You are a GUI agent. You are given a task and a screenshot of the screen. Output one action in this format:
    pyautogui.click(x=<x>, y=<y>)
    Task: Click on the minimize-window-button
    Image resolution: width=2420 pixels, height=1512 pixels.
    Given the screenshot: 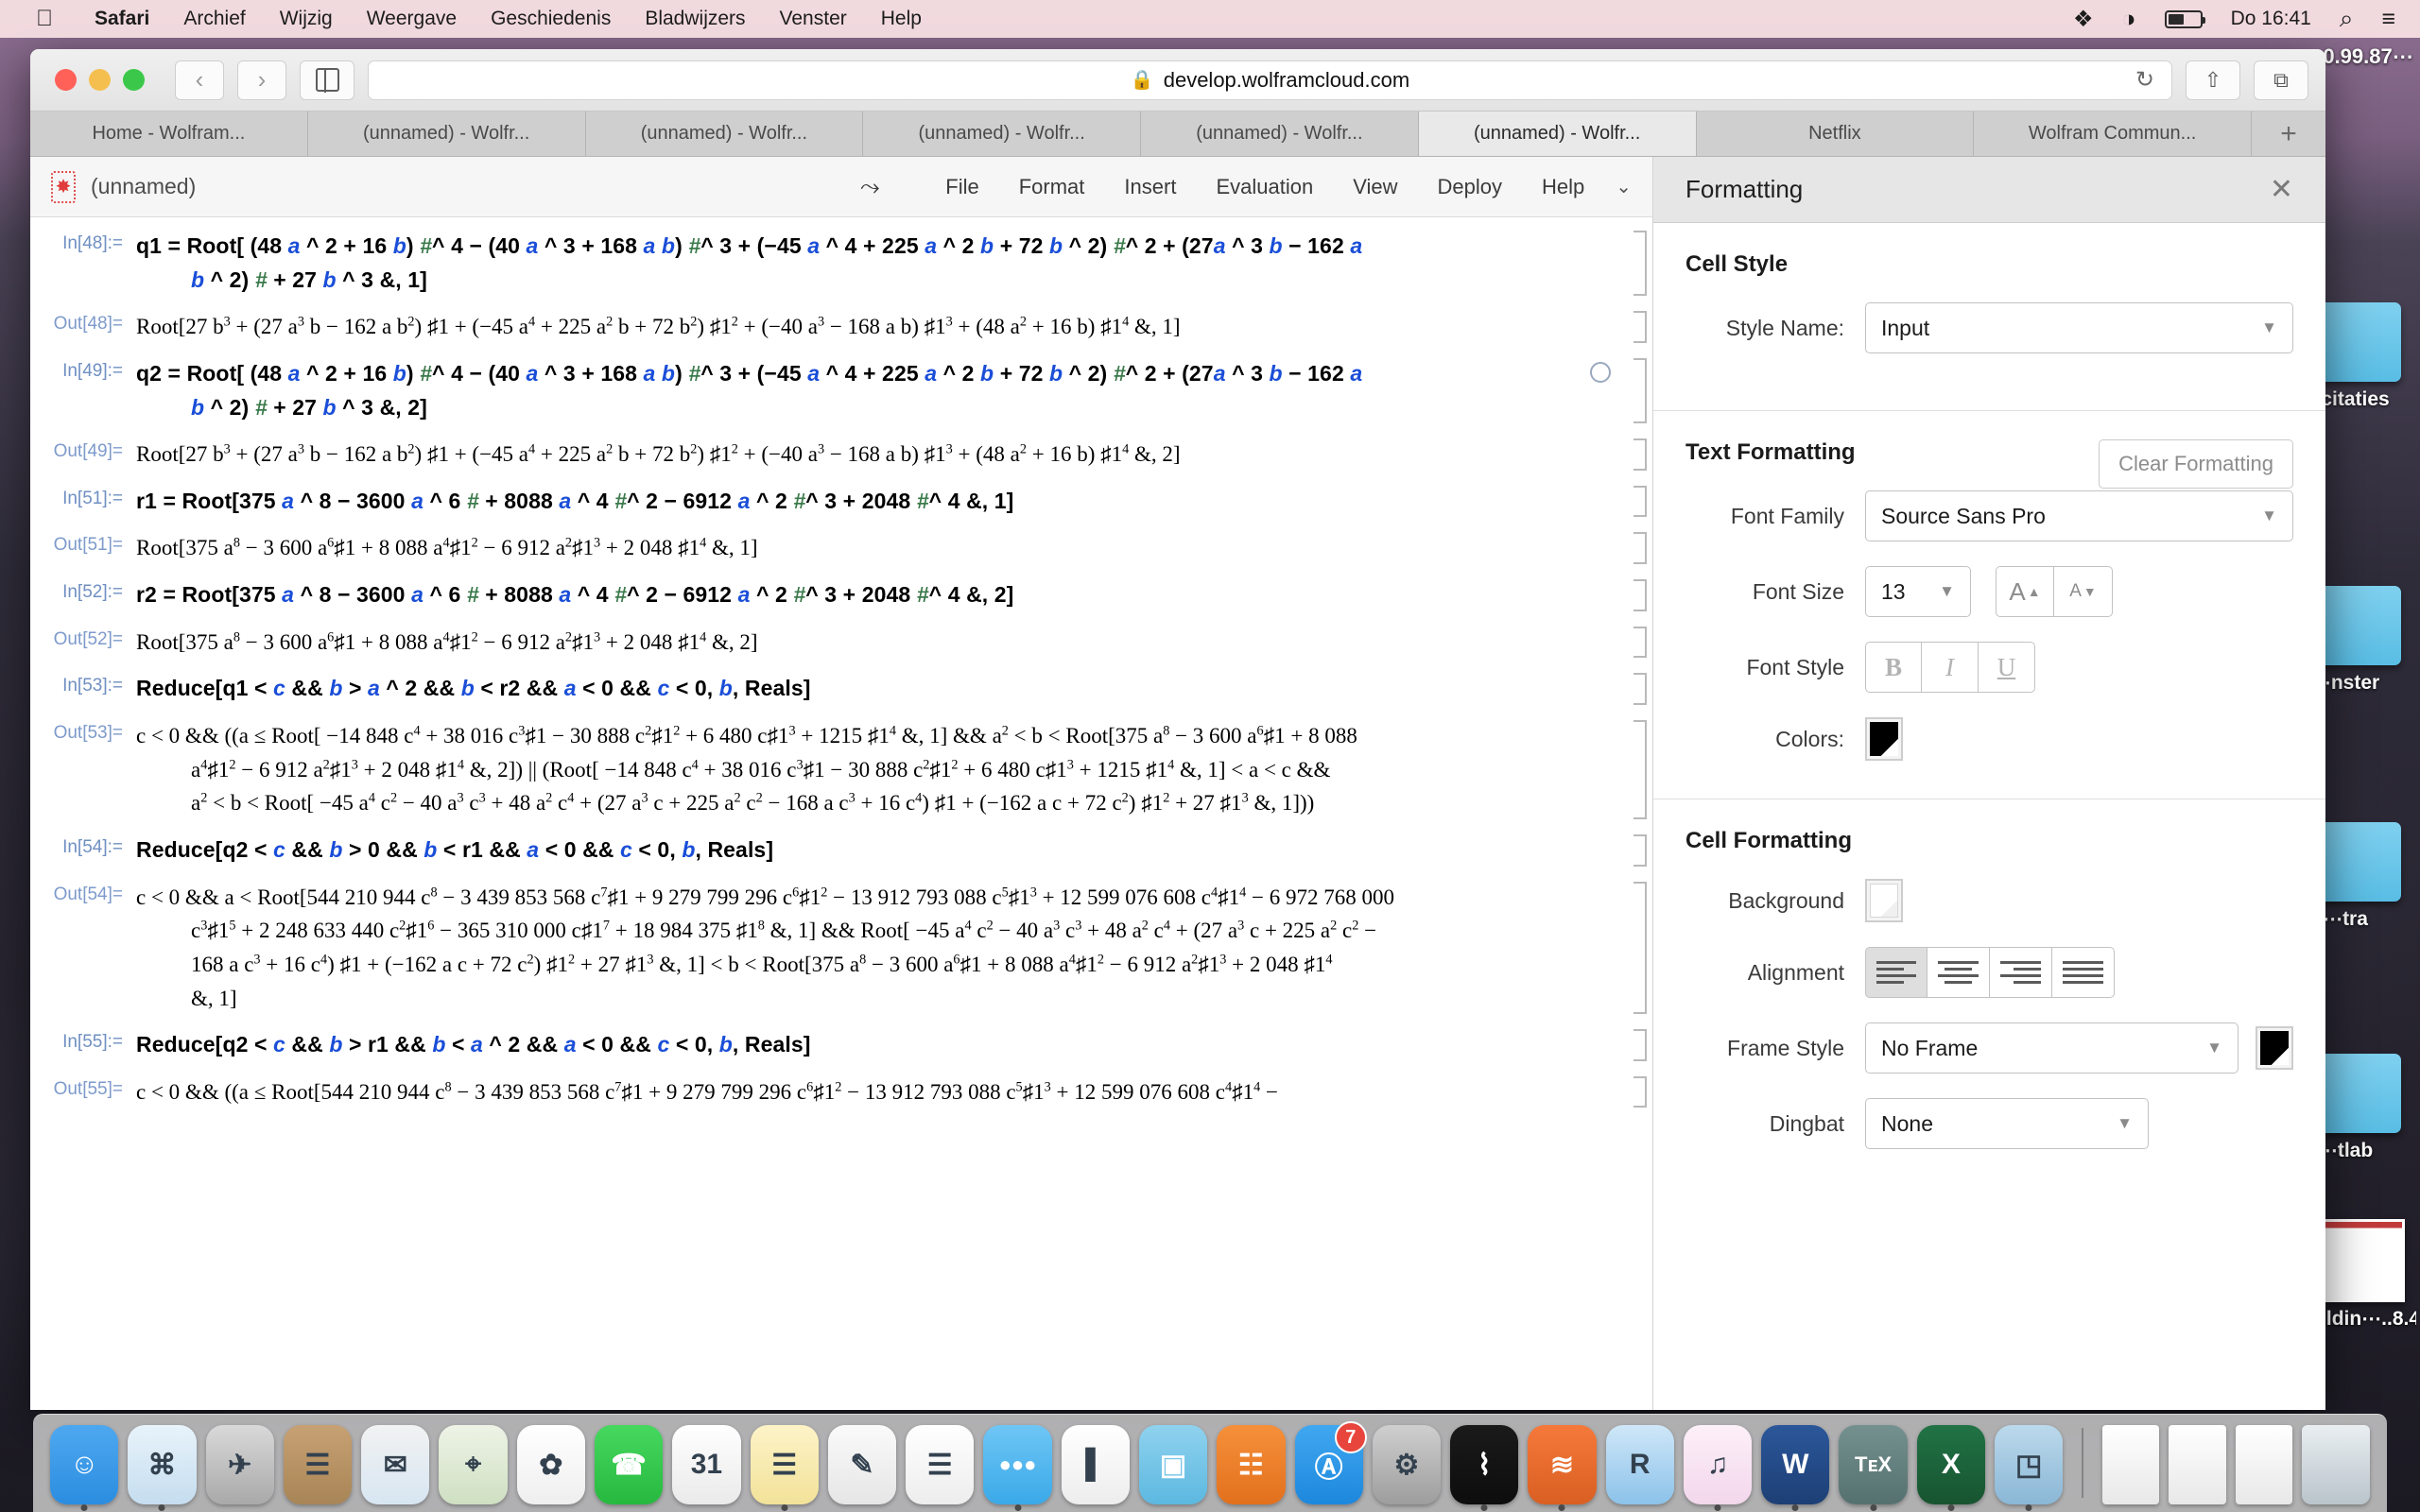 What is the action you would take?
    pyautogui.click(x=100, y=80)
    